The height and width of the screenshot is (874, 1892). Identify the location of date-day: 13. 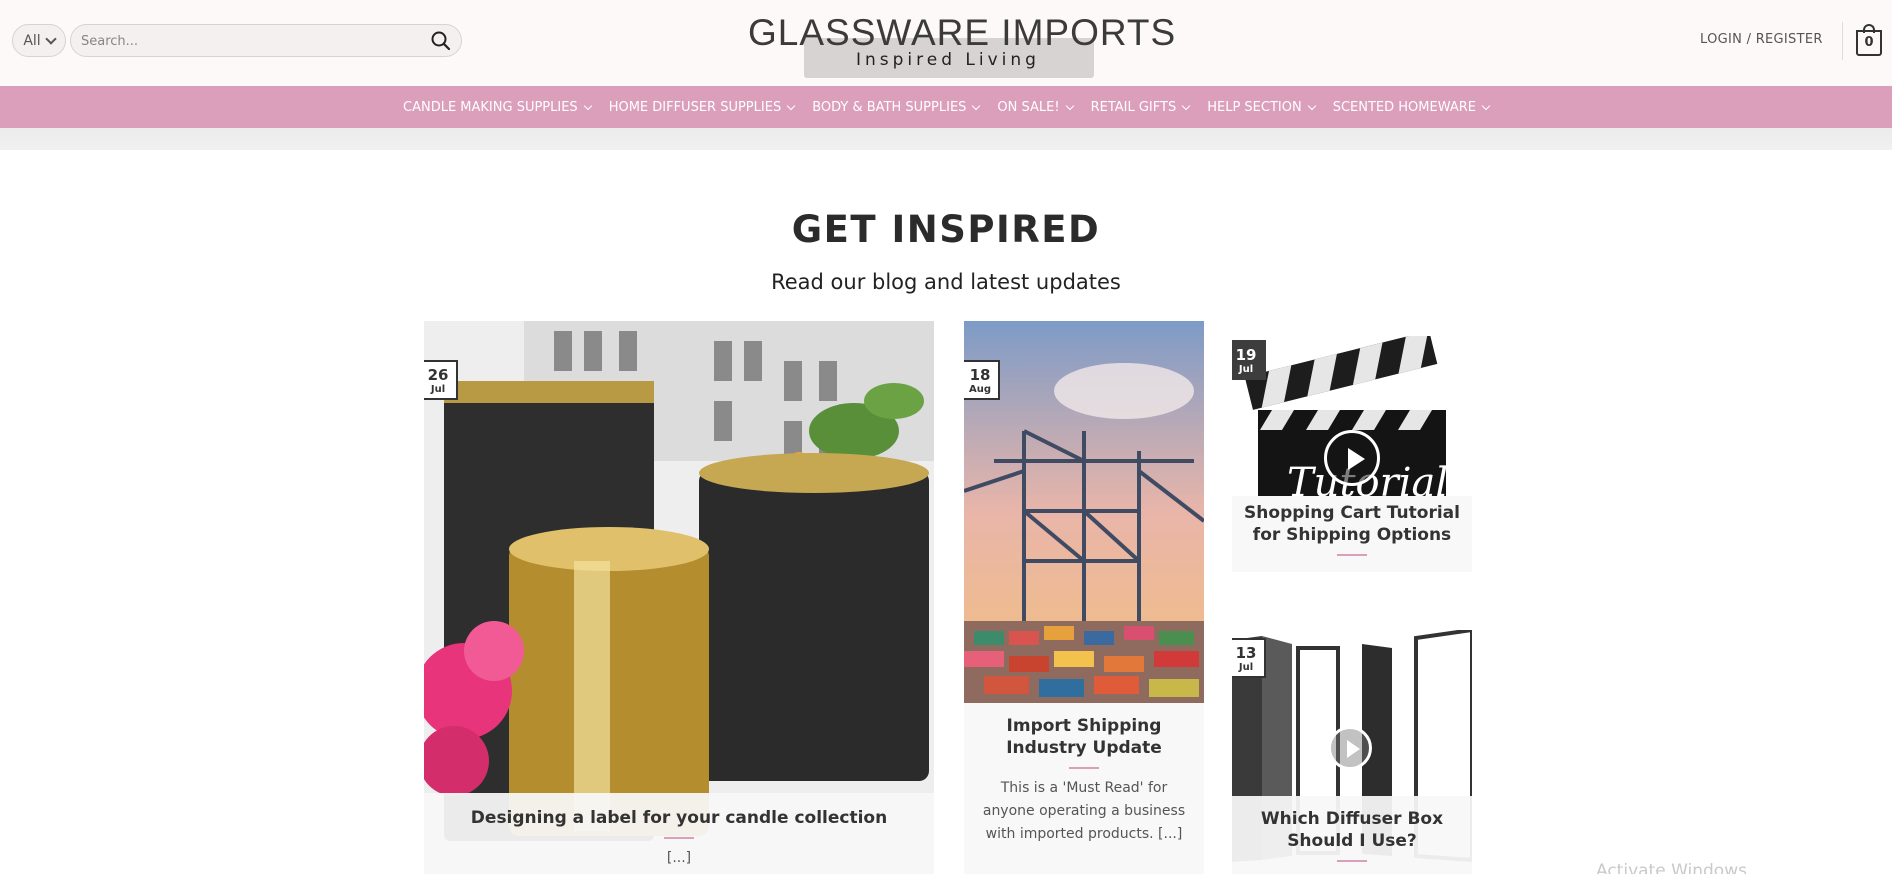
(1246, 653).